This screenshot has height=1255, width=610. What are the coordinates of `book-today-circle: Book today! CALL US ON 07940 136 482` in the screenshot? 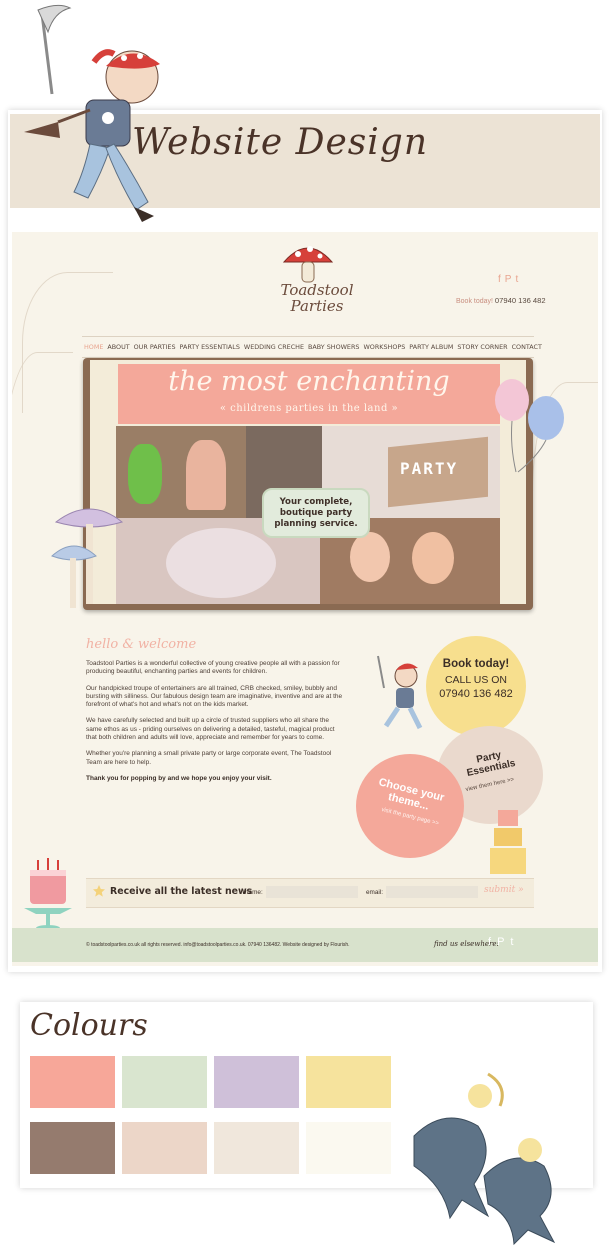 It's located at (476, 686).